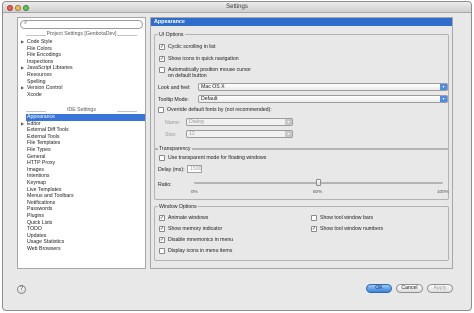 The image size is (474, 313). What do you see at coordinates (192, 47) in the screenshot?
I see `cyclic-scrolling-label: Cyclic scrolling in list` at bounding box center [192, 47].